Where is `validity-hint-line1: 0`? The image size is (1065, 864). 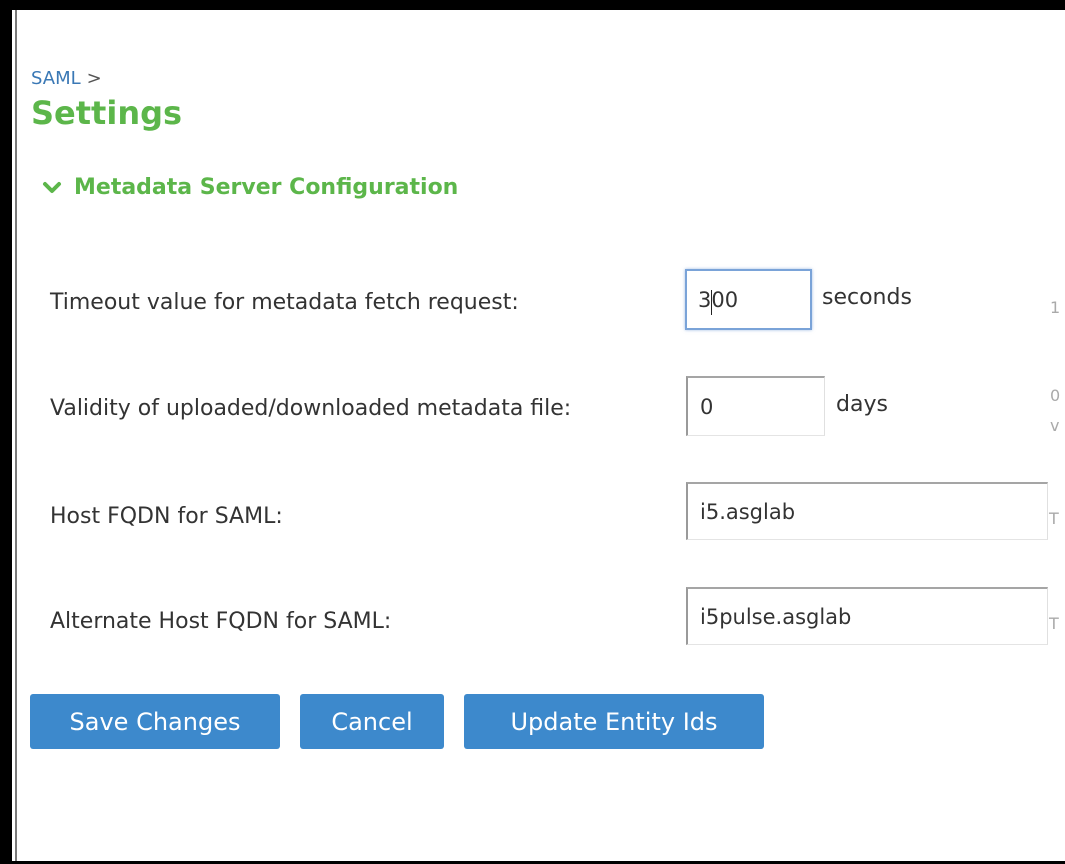 validity-hint-line1: 0 is located at coordinates (1055, 395).